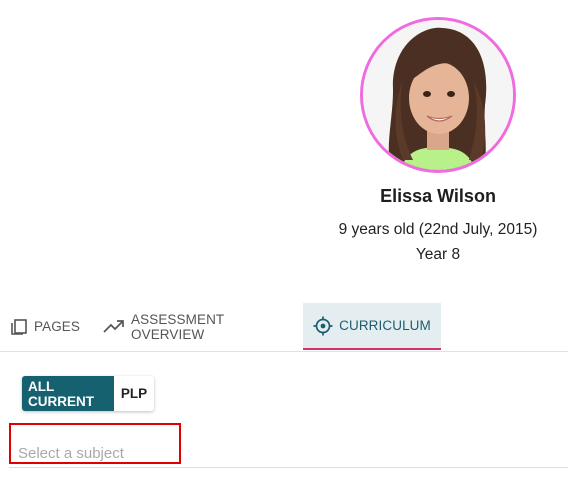 Image resolution: width=568 pixels, height=483 pixels. Describe the element at coordinates (438, 254) in the screenshot. I see `student-year: Year 8` at that location.